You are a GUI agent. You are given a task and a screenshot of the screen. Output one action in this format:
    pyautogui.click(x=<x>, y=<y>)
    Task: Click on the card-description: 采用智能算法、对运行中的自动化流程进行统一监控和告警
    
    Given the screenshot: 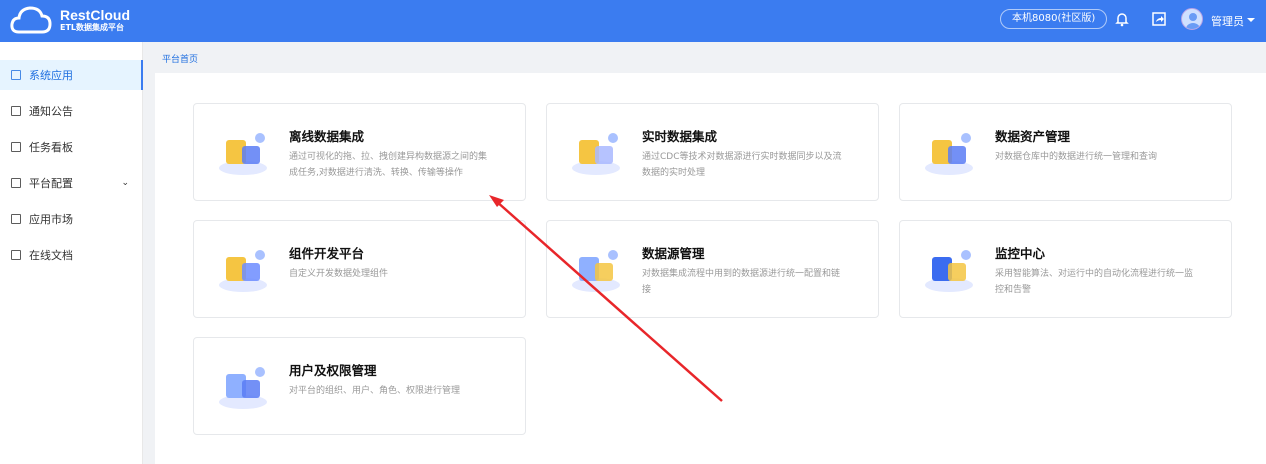 What is the action you would take?
    pyautogui.click(x=1094, y=282)
    